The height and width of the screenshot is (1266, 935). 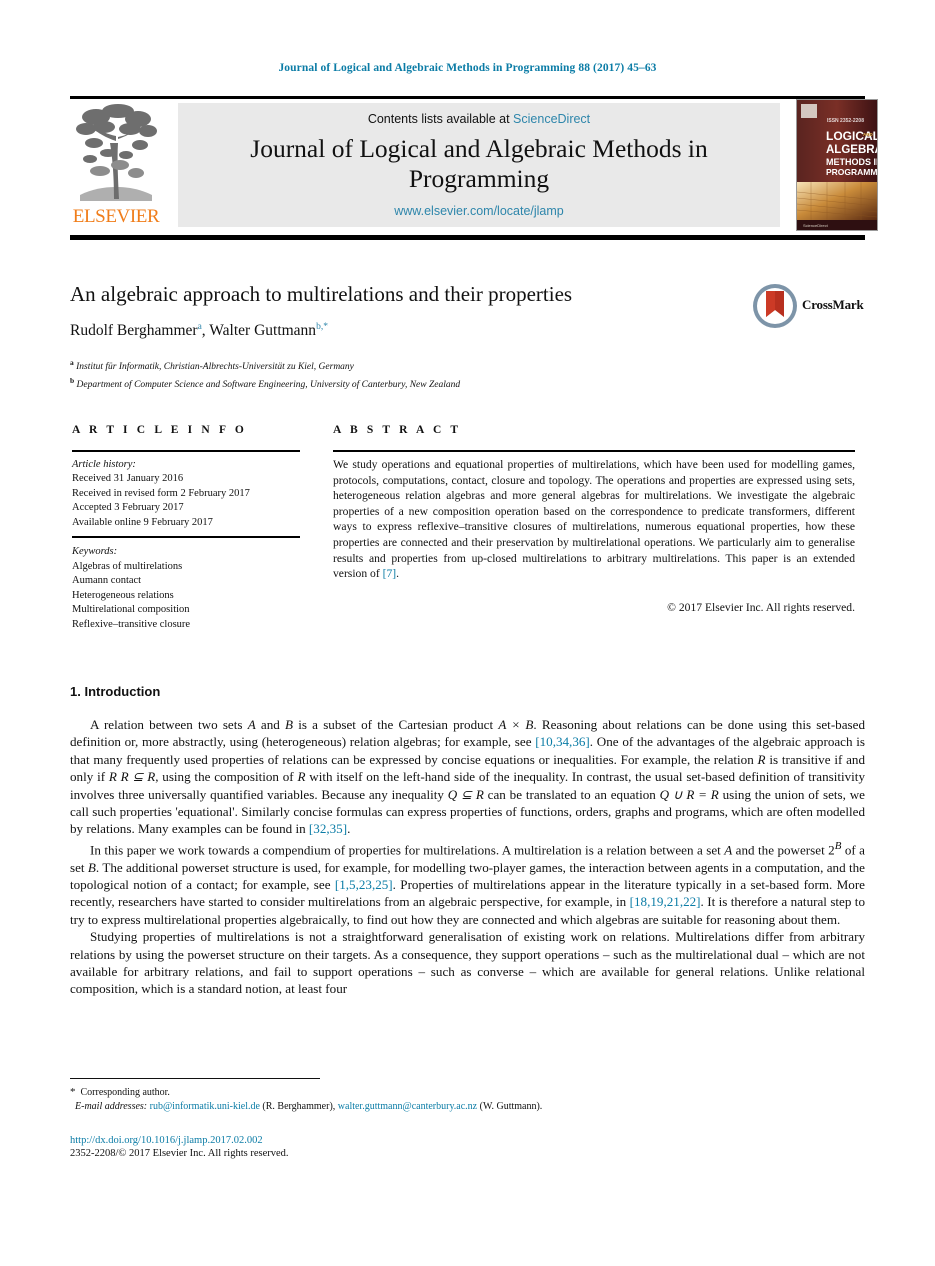 I want to click on section-heading-introduction: 1. Introduction, so click(x=115, y=691).